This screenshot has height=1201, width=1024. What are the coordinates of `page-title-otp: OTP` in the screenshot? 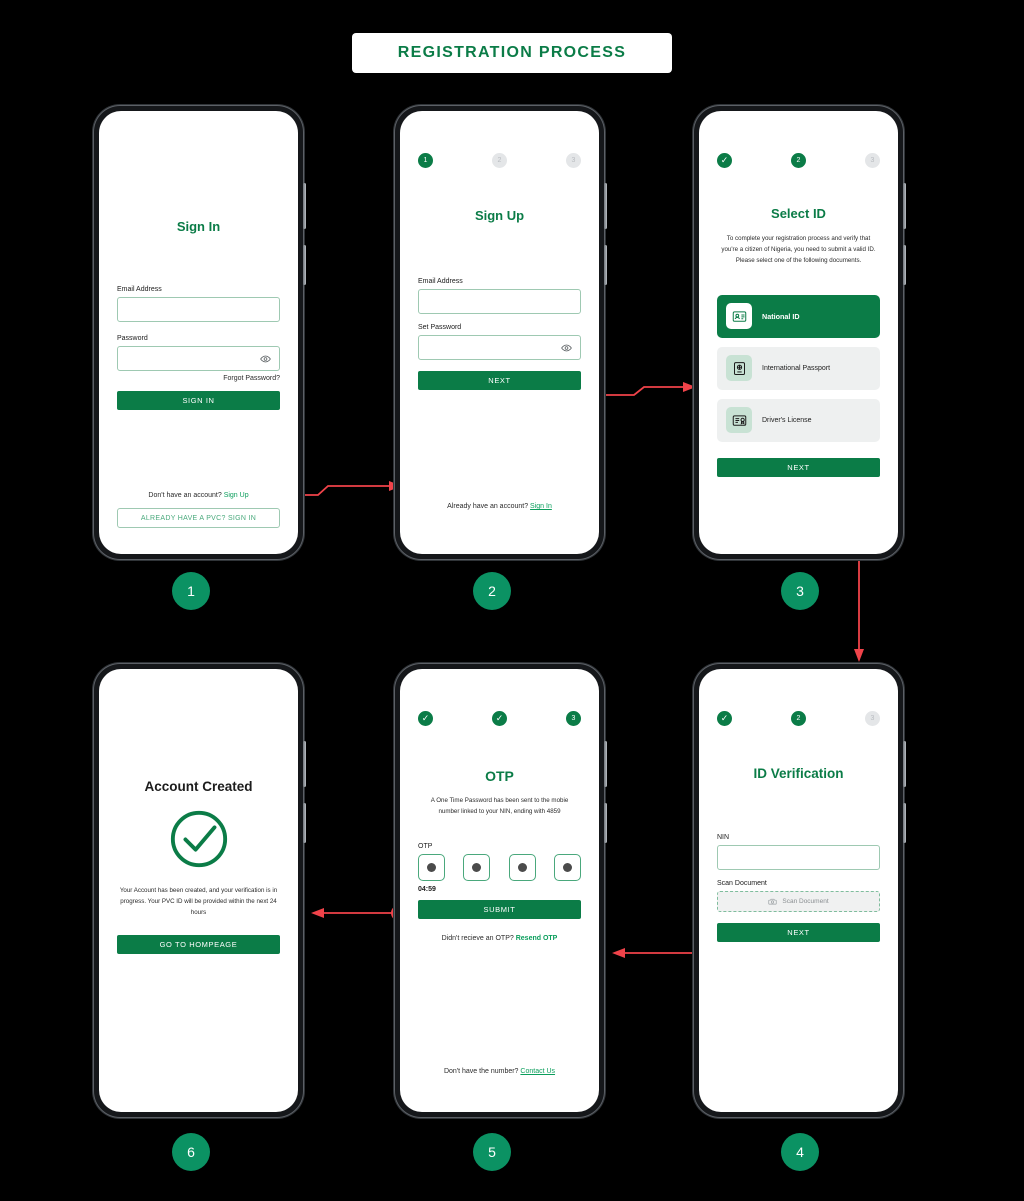 It's located at (499, 776).